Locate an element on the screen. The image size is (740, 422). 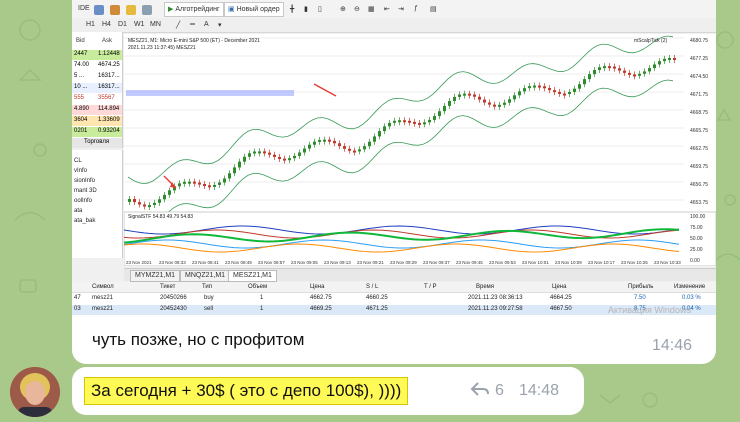
watchlist-bid: 555 is located at coordinates (79, 98).